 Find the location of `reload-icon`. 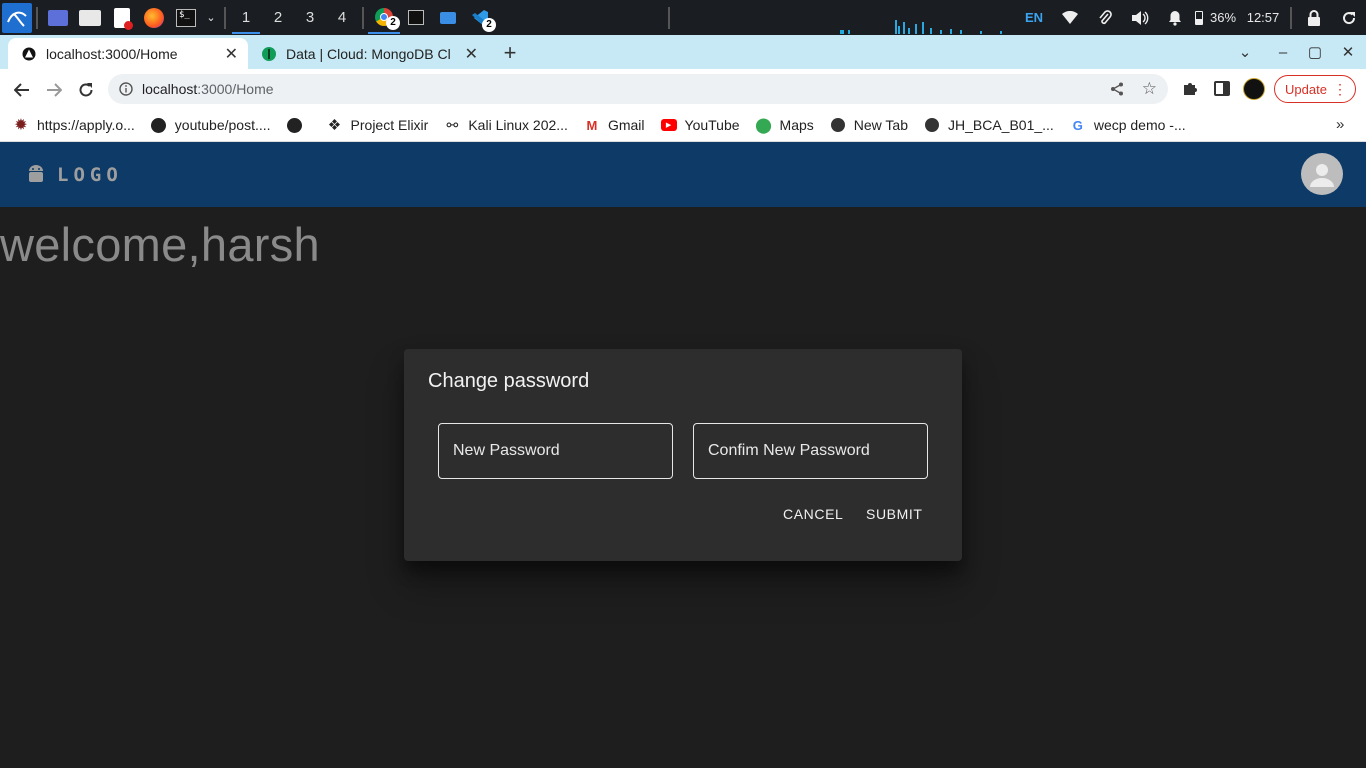

reload-icon is located at coordinates (86, 90).